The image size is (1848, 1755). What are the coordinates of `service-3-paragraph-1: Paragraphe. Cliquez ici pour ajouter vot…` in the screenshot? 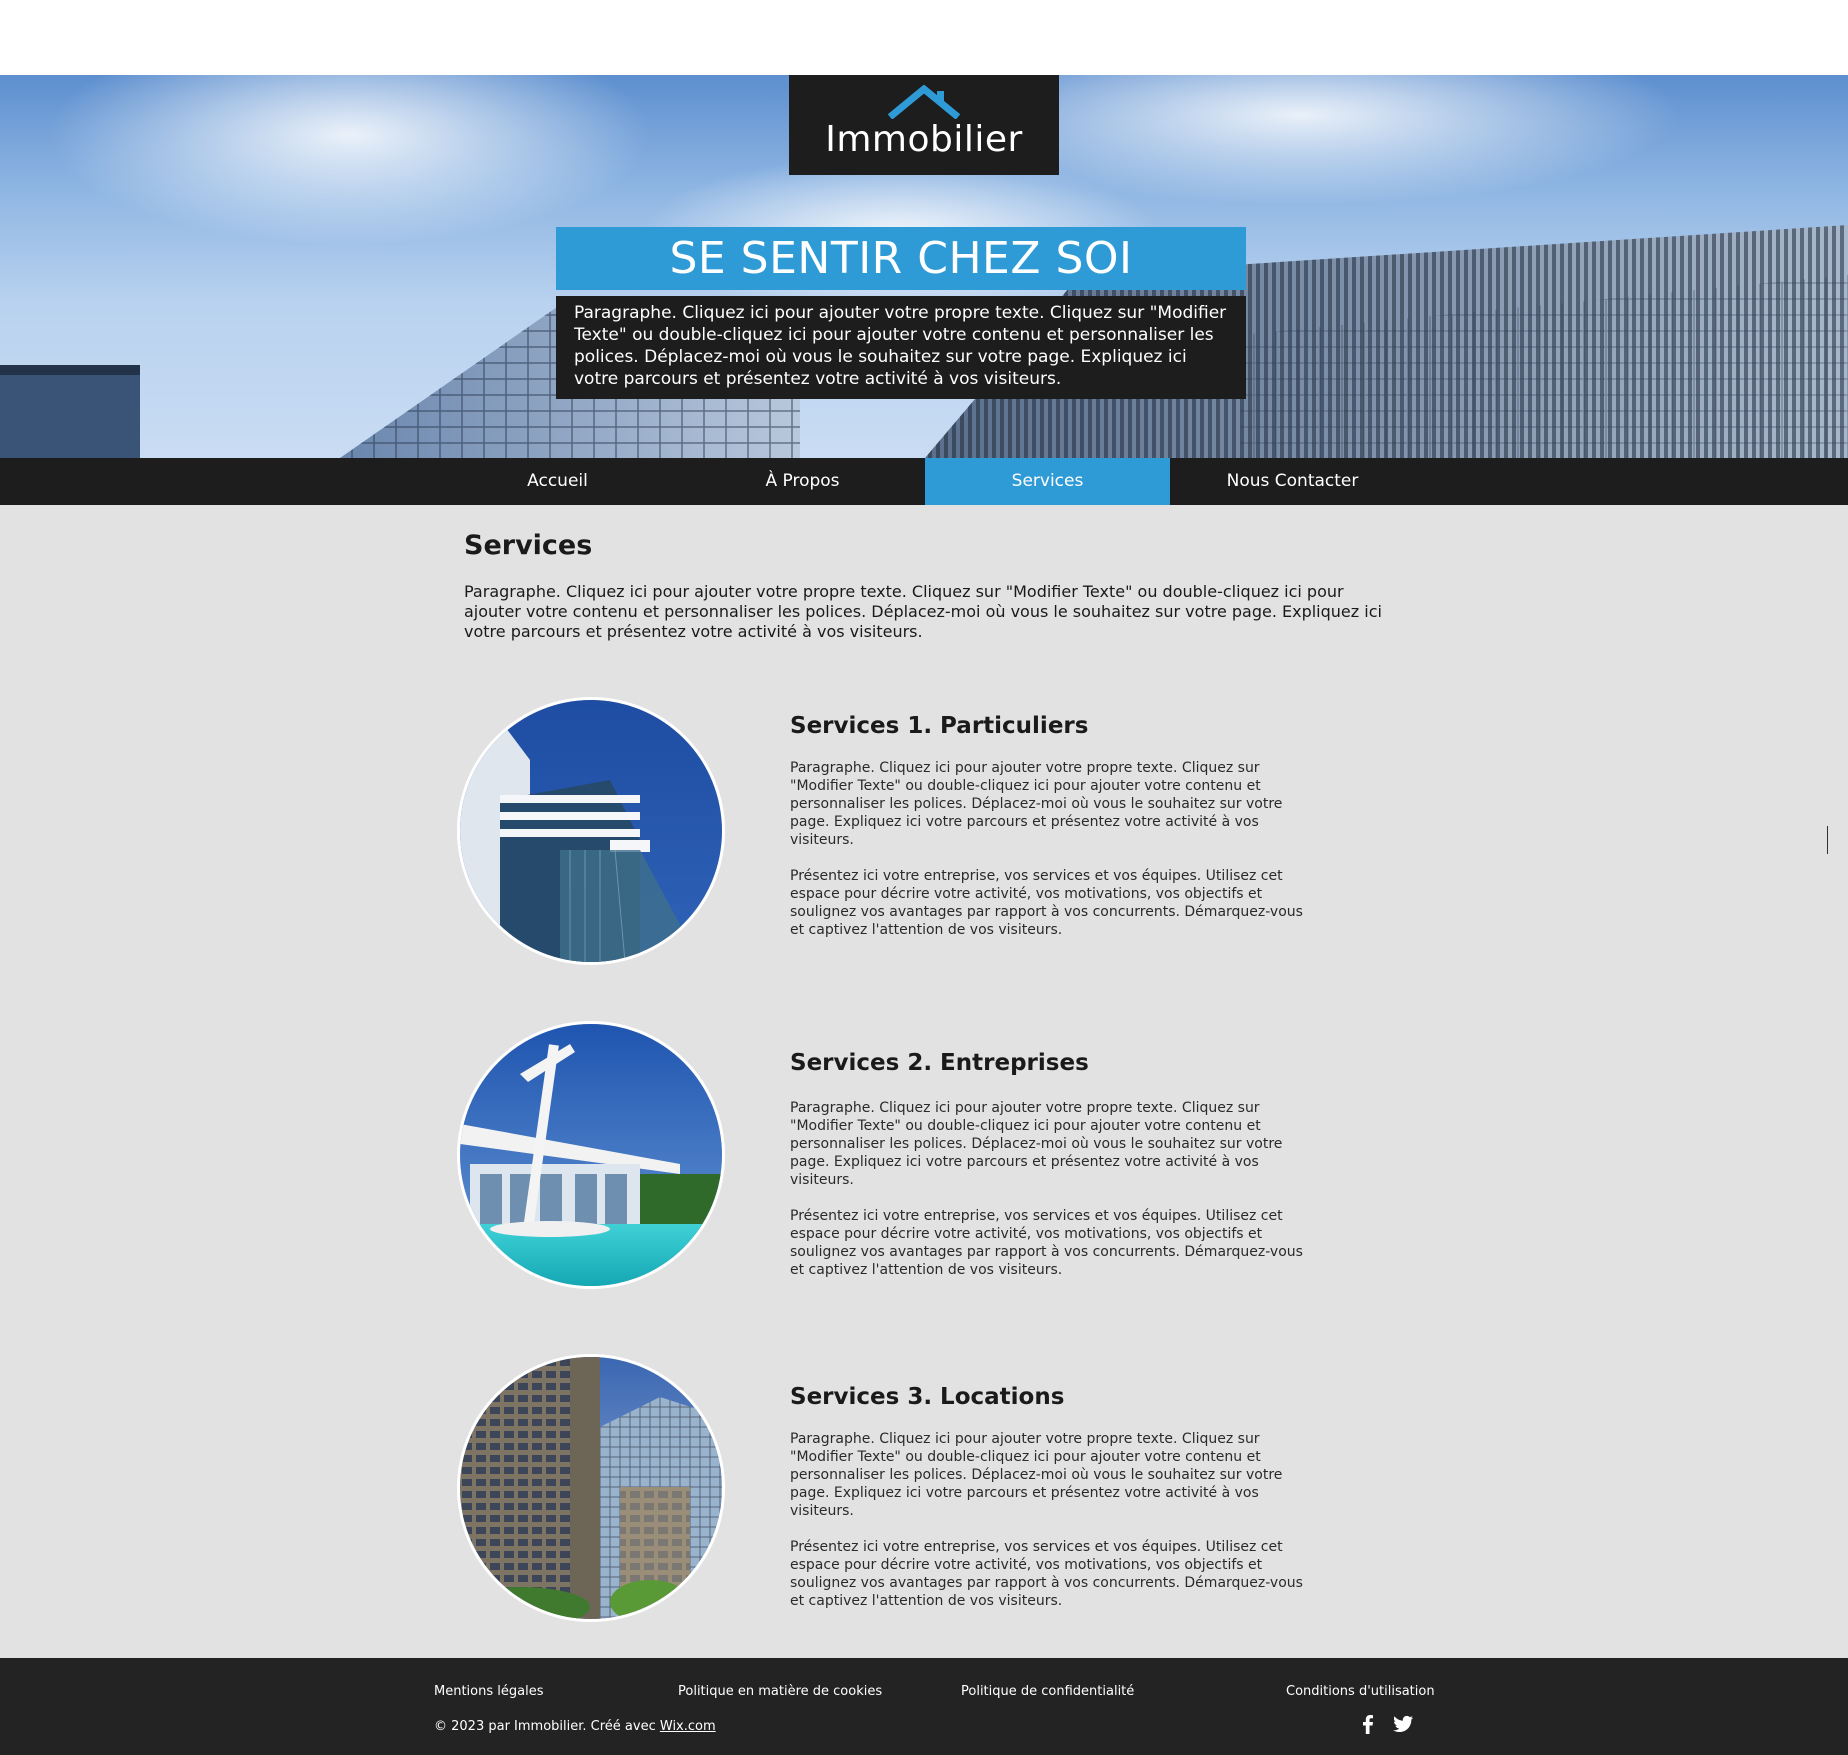 It's located at (1036, 1475).